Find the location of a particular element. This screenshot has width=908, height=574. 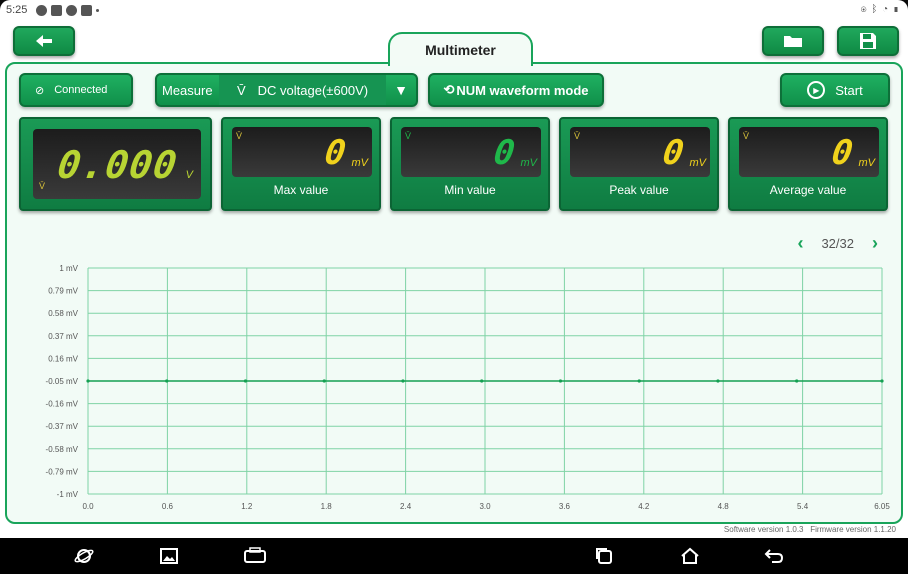

back-nav-button is located at coordinates (774, 556).